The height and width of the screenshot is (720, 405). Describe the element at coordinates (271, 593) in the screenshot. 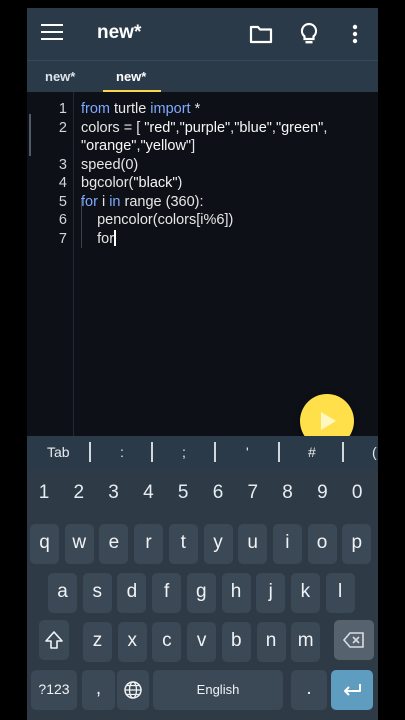

I see `key-j: j` at that location.